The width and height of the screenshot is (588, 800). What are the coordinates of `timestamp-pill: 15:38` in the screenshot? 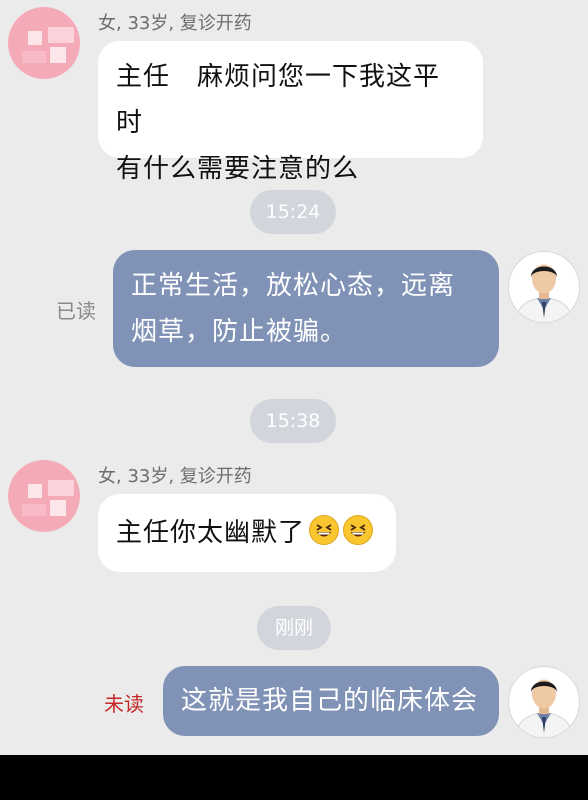 It's located at (293, 421).